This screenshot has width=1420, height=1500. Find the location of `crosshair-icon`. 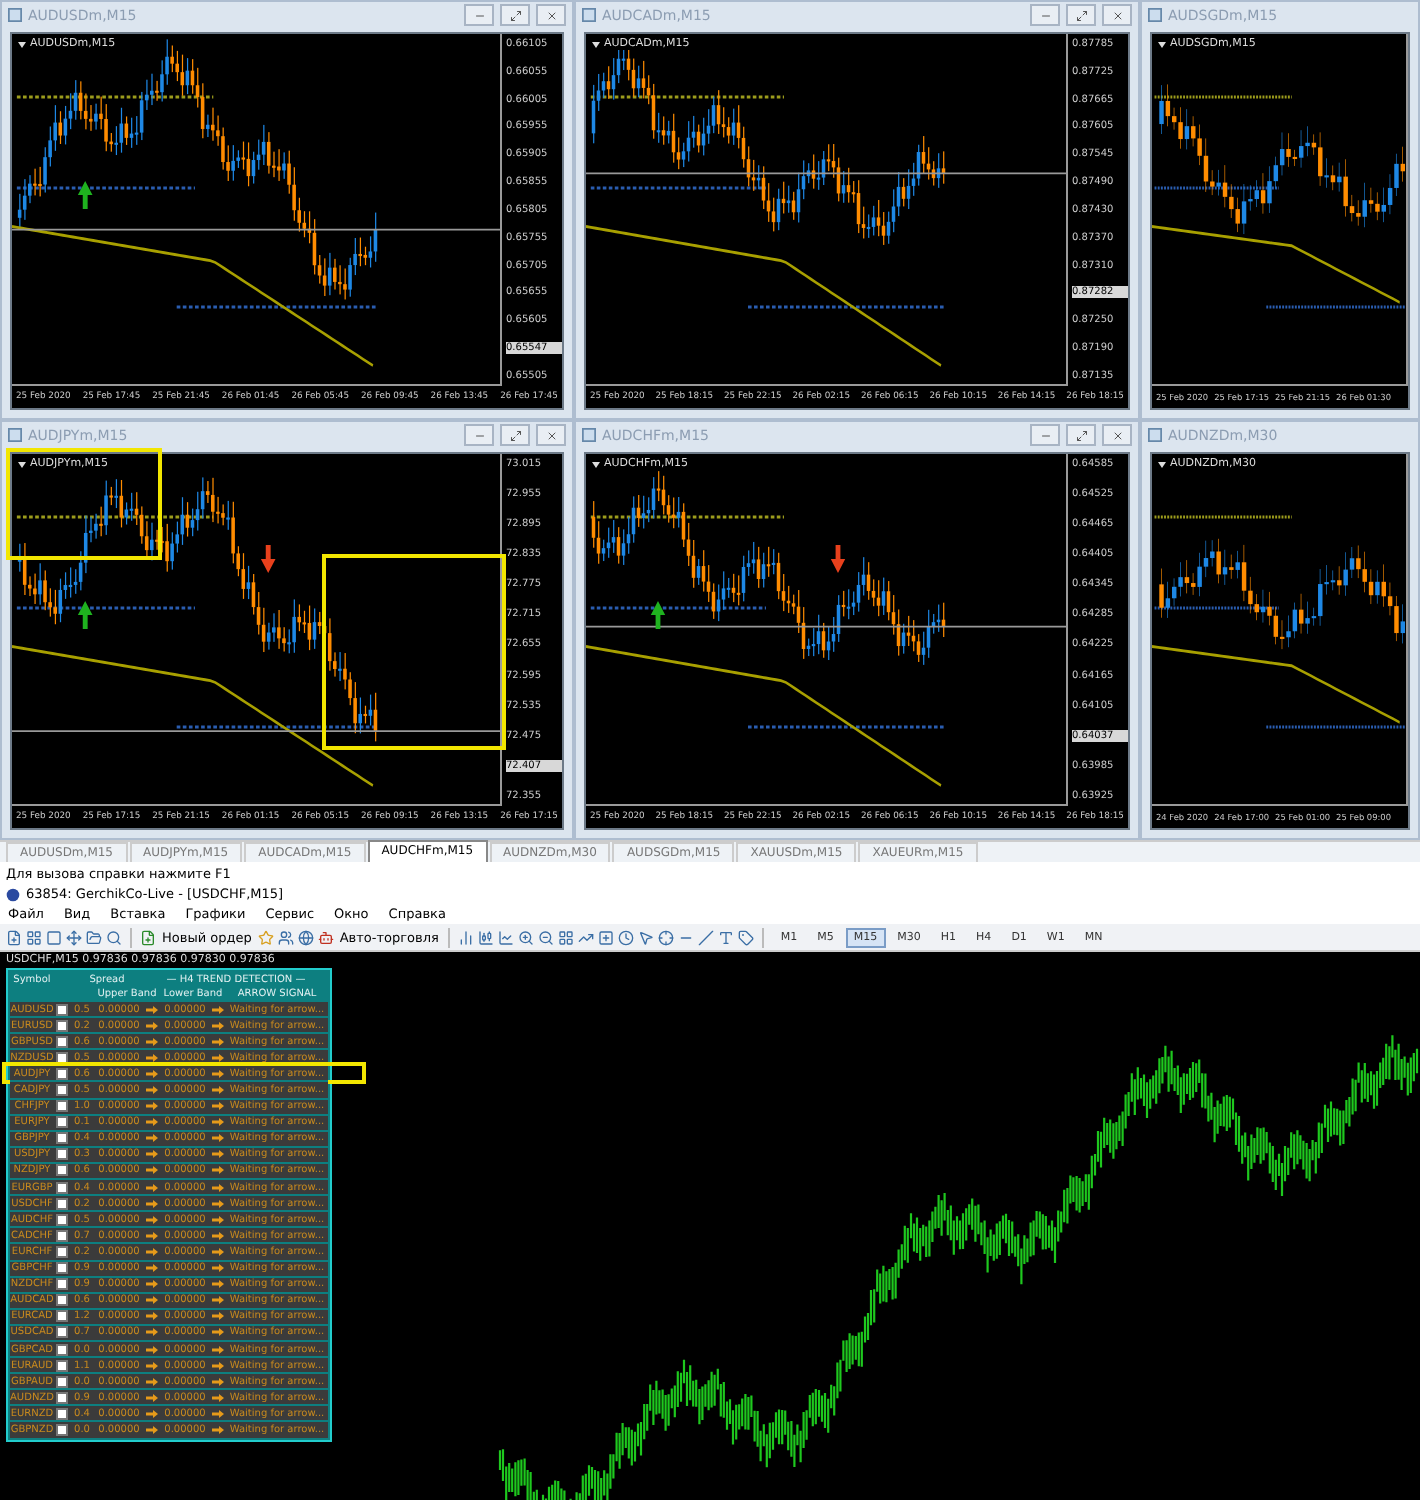

crosshair-icon is located at coordinates (666, 937).